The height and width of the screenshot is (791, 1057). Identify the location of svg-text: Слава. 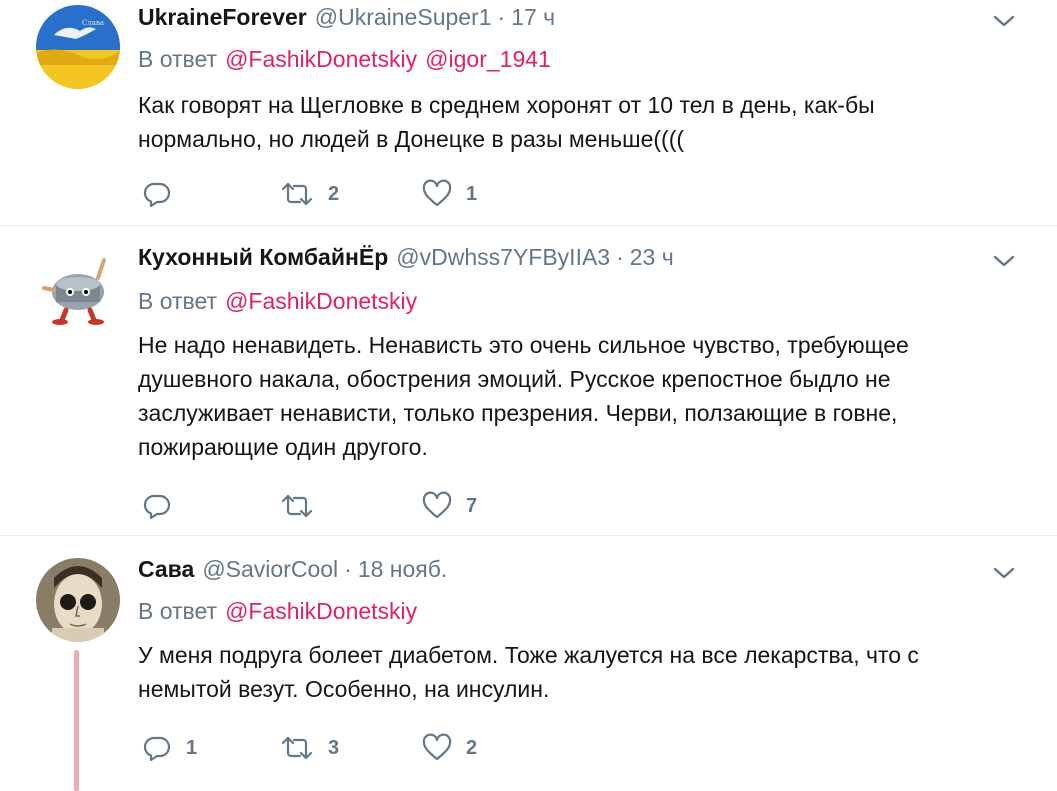
(93, 23).